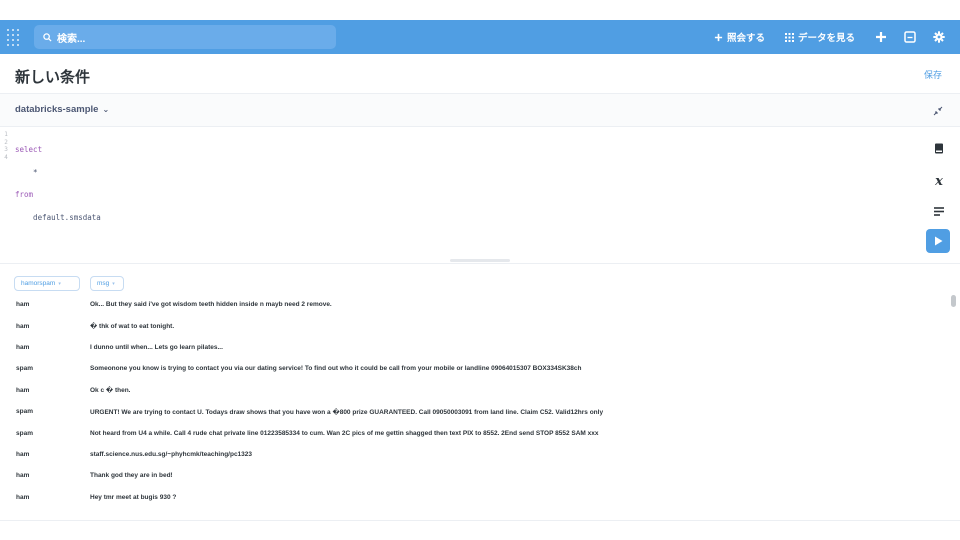  What do you see at coordinates (953, 301) in the screenshot?
I see `vertical-scrollbar` at bounding box center [953, 301].